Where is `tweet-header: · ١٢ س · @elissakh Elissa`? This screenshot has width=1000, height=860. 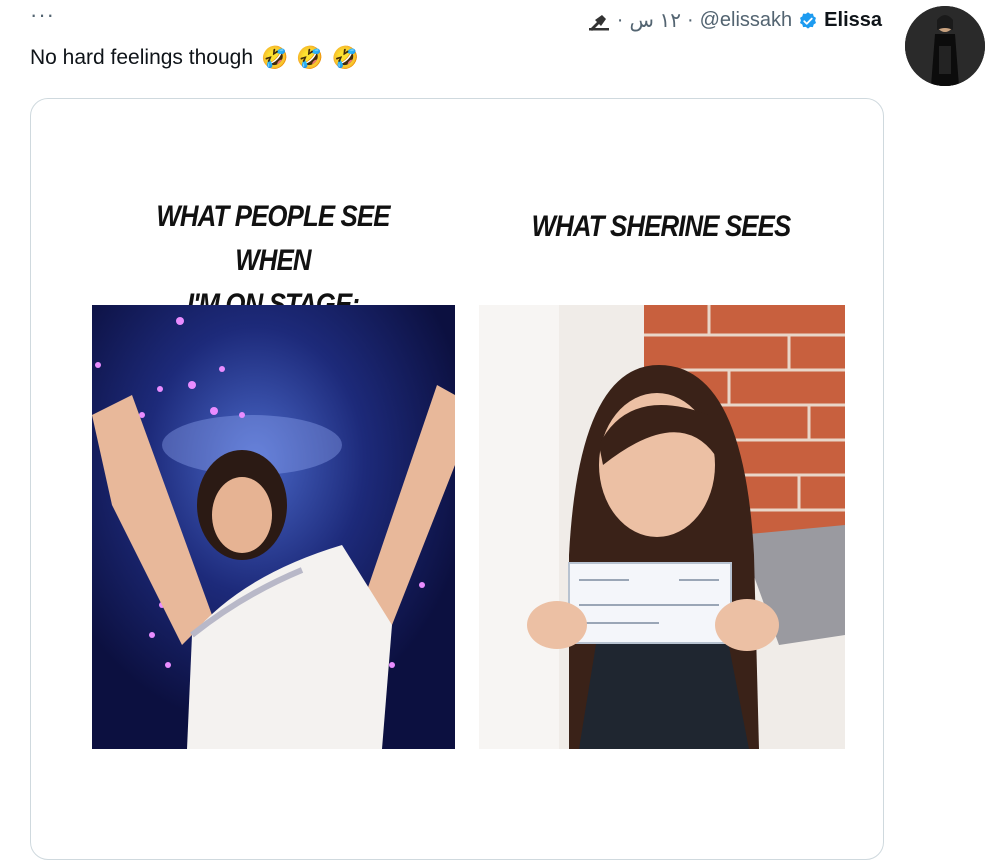
tweet-header: · ١٢ س · @elissakh Elissa is located at coordinates (734, 20).